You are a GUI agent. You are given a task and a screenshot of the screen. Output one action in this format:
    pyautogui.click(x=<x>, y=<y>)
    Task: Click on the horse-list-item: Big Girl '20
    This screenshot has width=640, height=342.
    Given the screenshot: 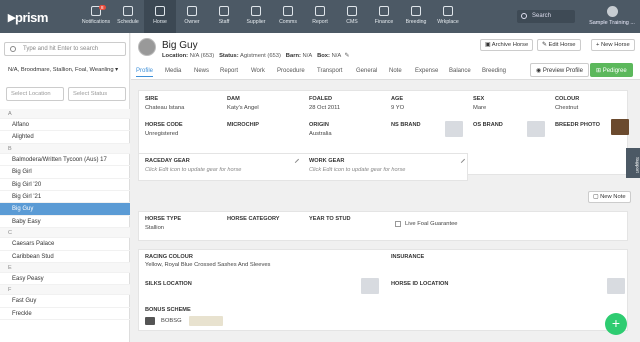 What is the action you would take?
    pyautogui.click(x=65, y=185)
    